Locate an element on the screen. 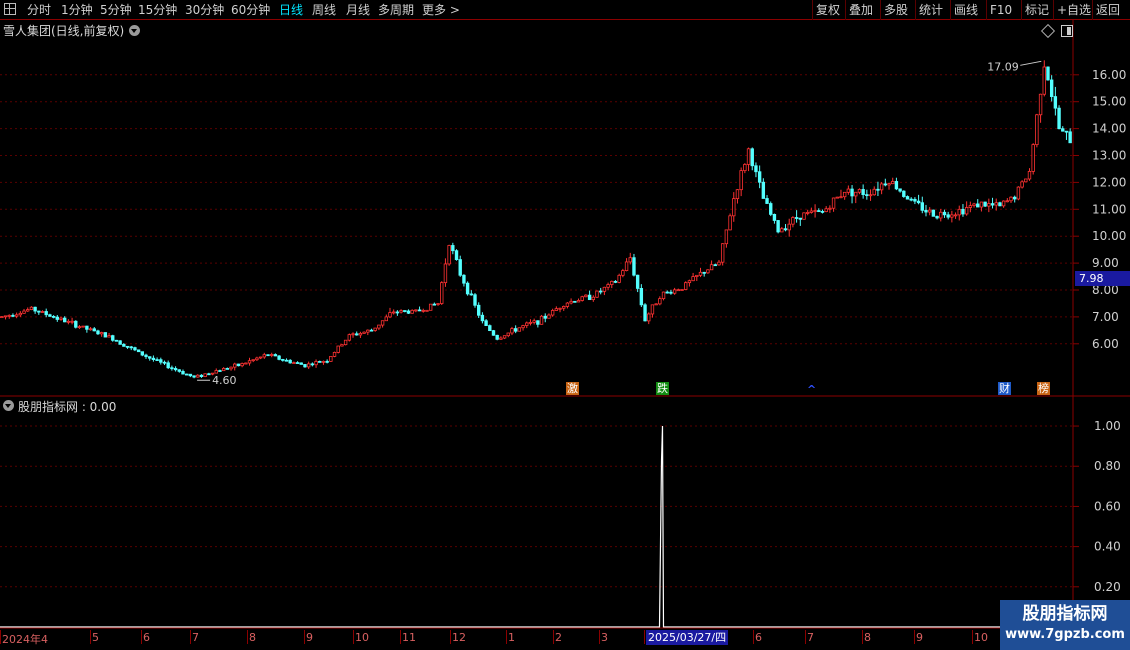 The width and height of the screenshot is (1130, 650). period-tab-9: 多周期 is located at coordinates (396, 10).